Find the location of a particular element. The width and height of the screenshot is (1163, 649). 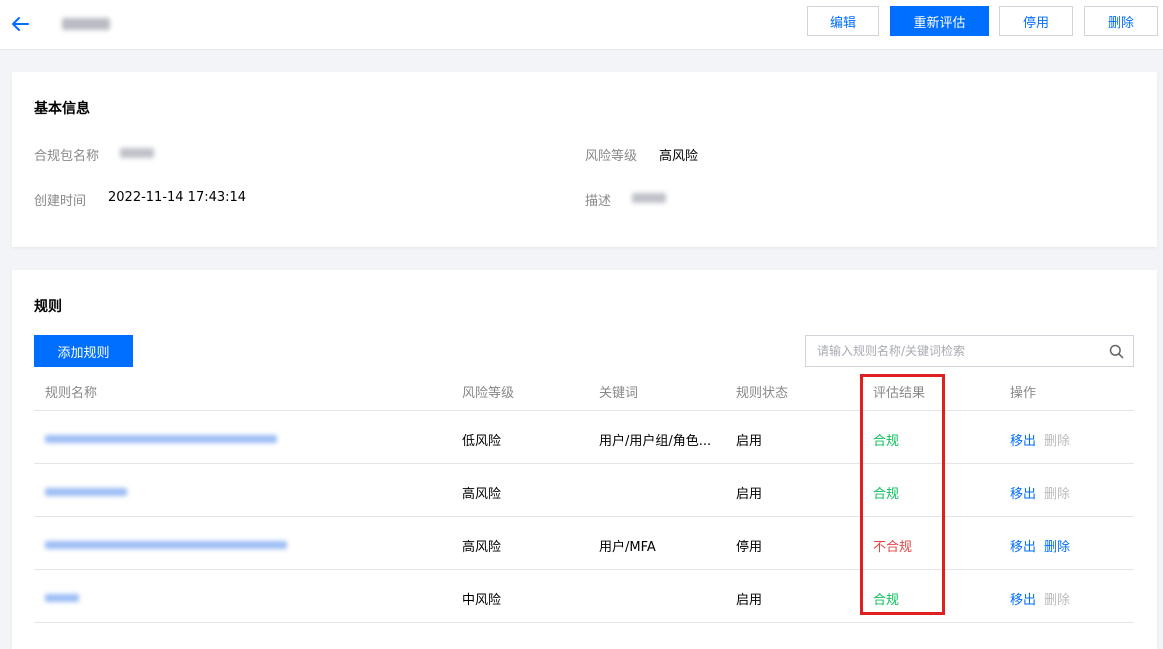

rule-status: 停用 is located at coordinates (749, 547).